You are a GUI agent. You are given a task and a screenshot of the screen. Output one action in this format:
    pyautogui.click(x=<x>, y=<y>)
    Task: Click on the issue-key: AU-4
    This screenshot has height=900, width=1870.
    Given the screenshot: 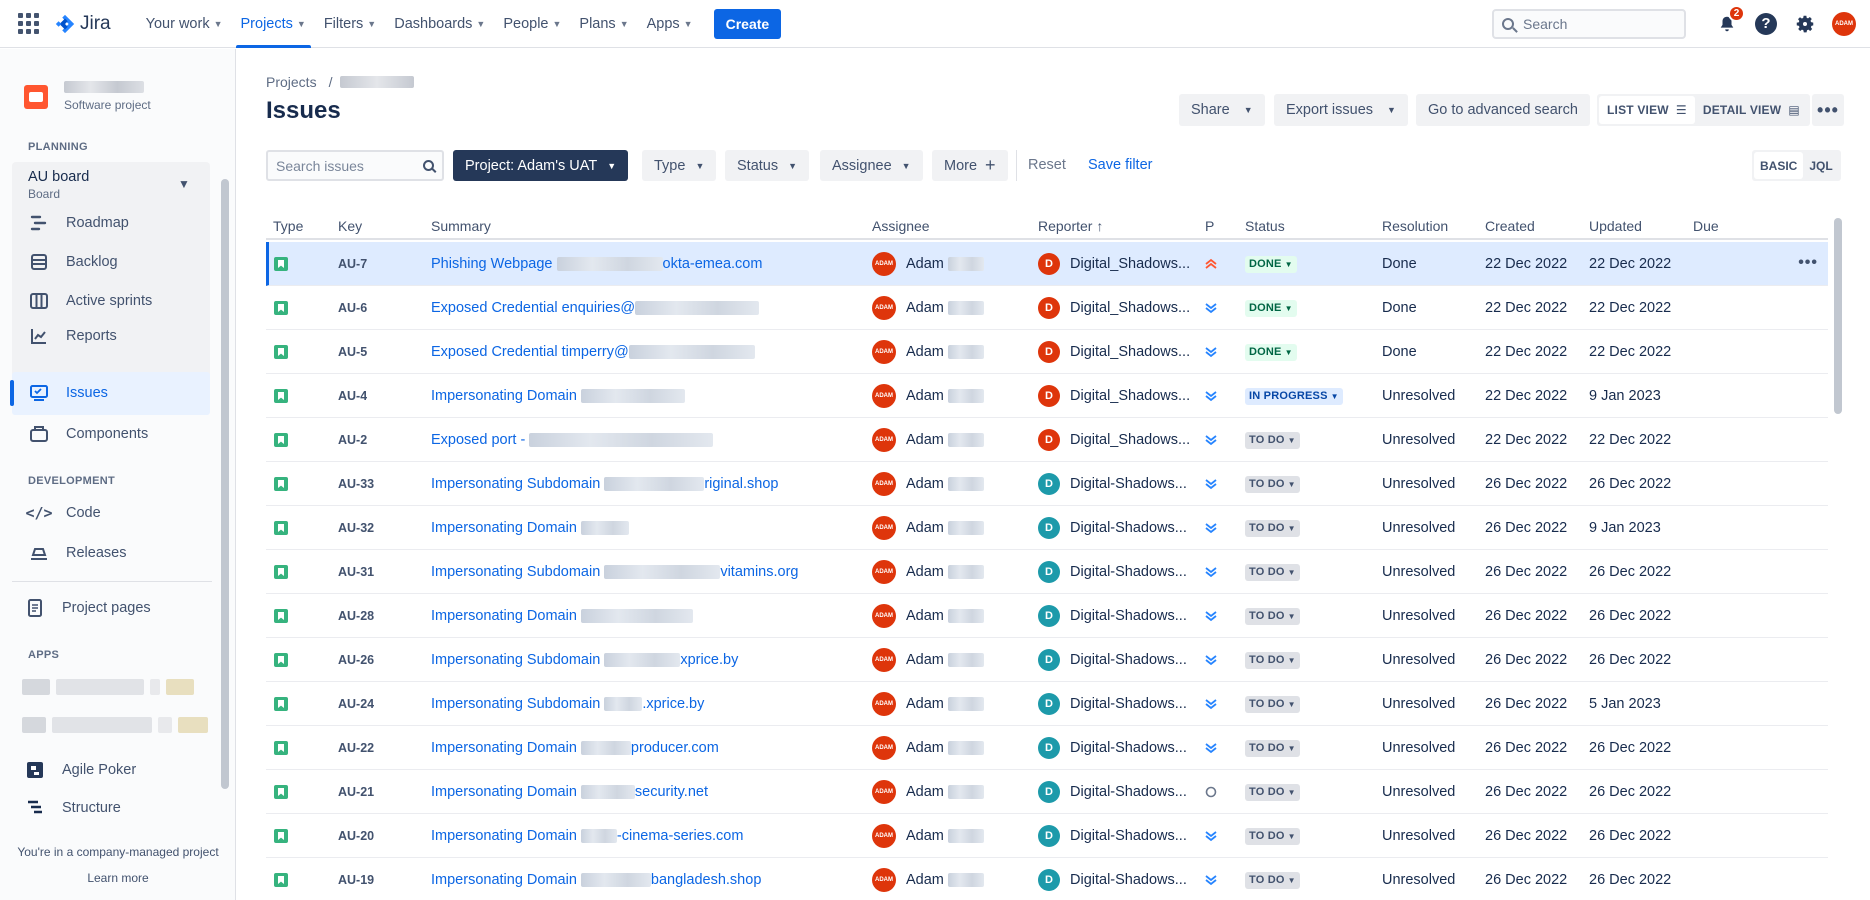 What is the action you would take?
    pyautogui.click(x=352, y=396)
    